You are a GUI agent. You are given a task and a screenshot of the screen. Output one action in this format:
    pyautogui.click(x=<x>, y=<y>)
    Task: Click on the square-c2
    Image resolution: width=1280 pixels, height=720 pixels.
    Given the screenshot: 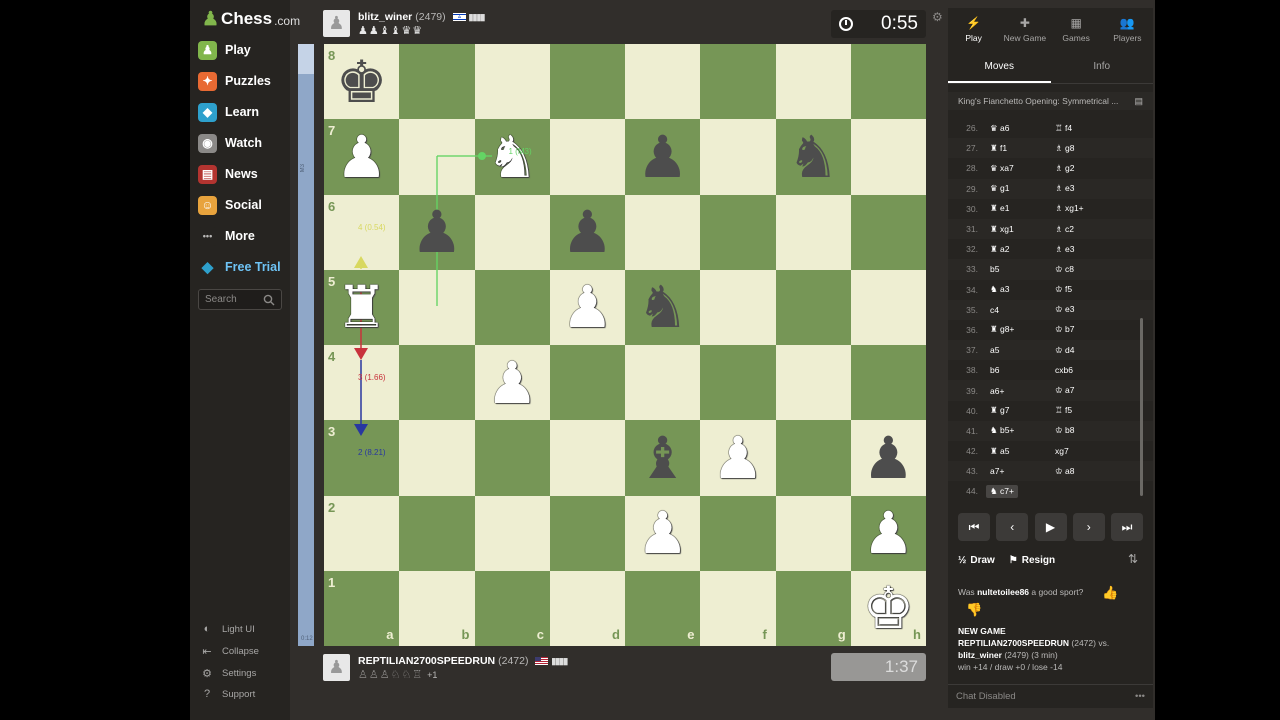 What is the action you would take?
    pyautogui.click(x=512, y=533)
    